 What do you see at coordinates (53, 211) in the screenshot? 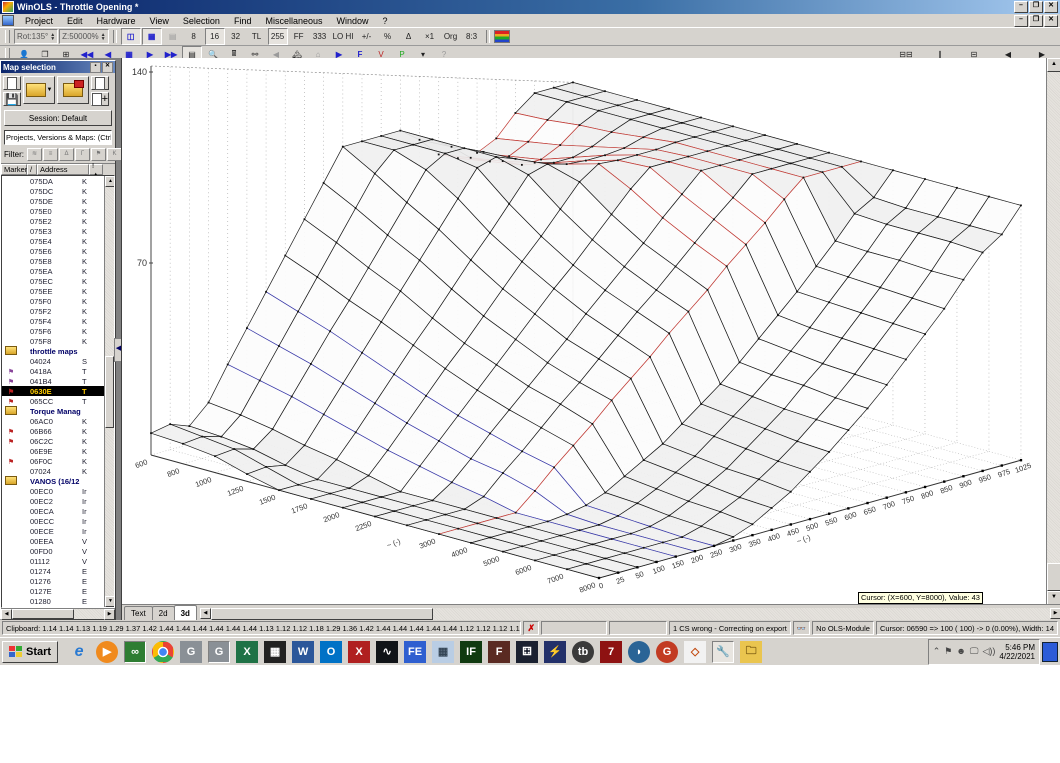
I see `map-list-item: 075E0 K` at bounding box center [53, 211].